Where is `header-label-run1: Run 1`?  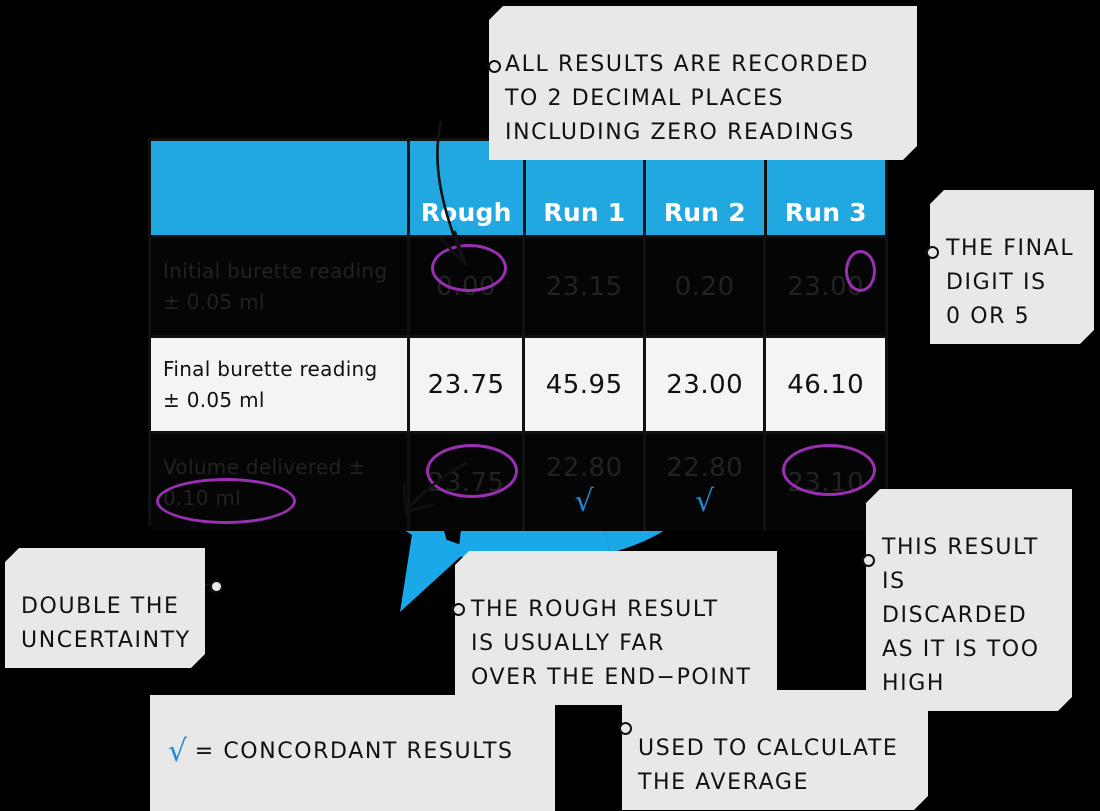
header-label-run1: Run 1 is located at coordinates (584, 212).